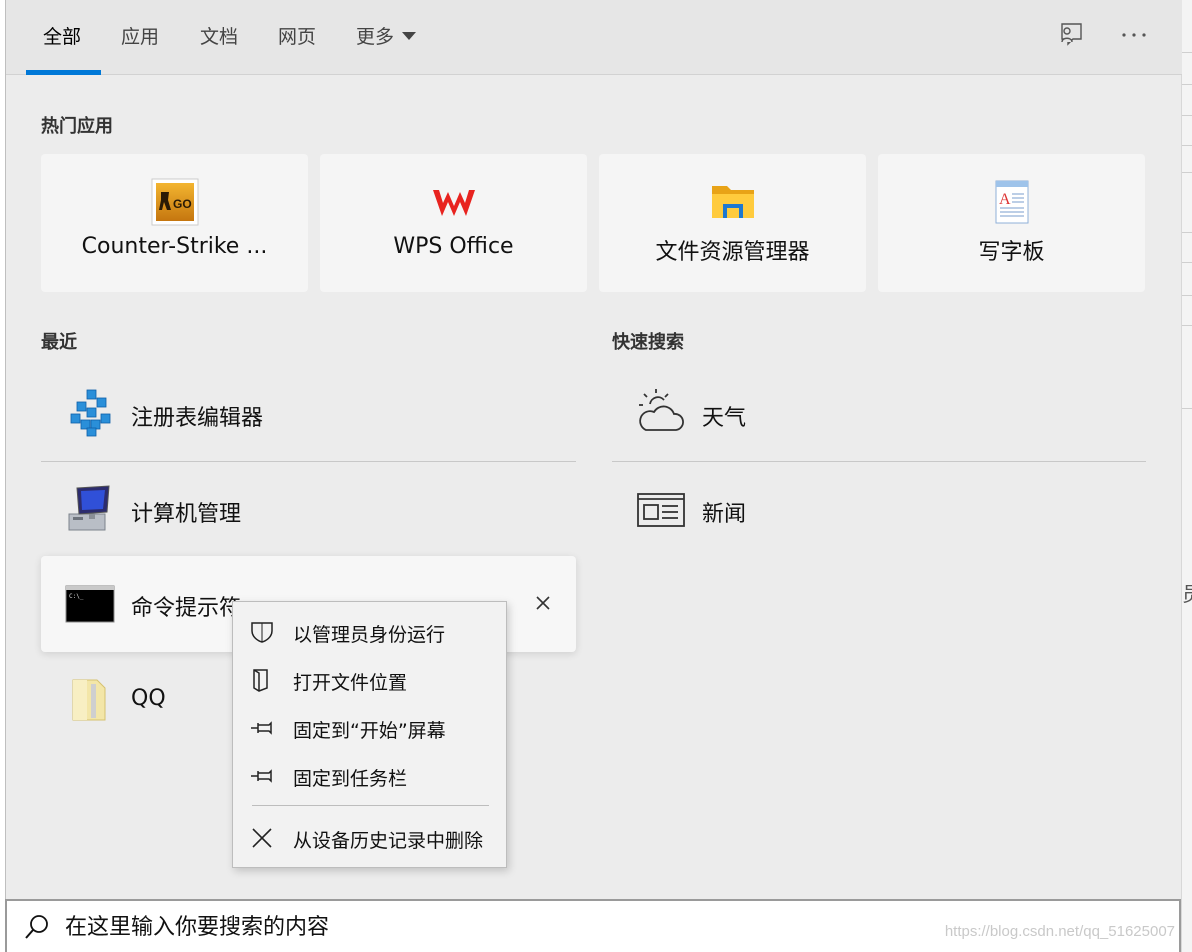  What do you see at coordinates (733, 202) in the screenshot?
I see `folder-icon` at bounding box center [733, 202].